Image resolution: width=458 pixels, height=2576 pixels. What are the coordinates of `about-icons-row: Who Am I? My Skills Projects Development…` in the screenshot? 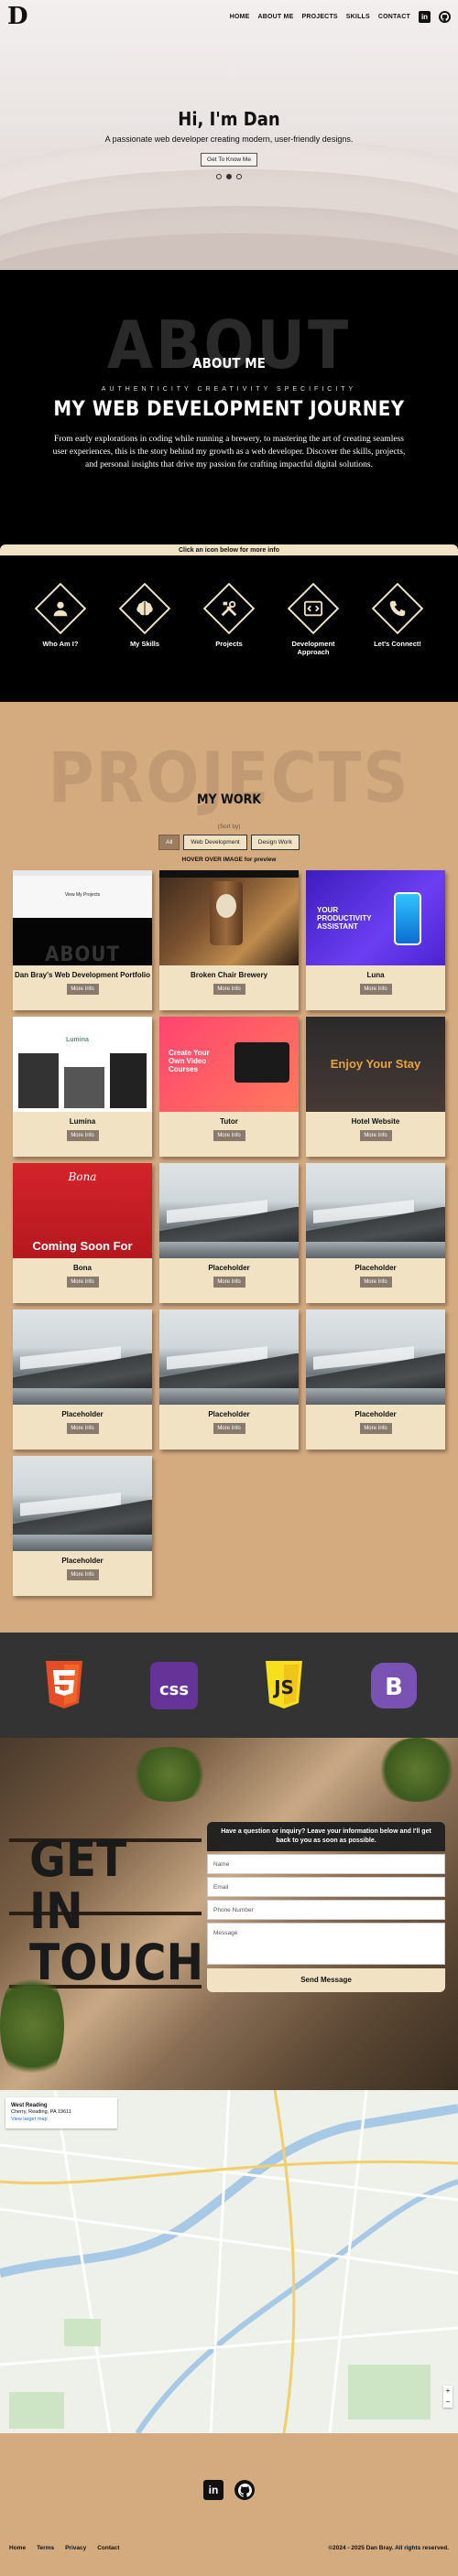 It's located at (229, 628).